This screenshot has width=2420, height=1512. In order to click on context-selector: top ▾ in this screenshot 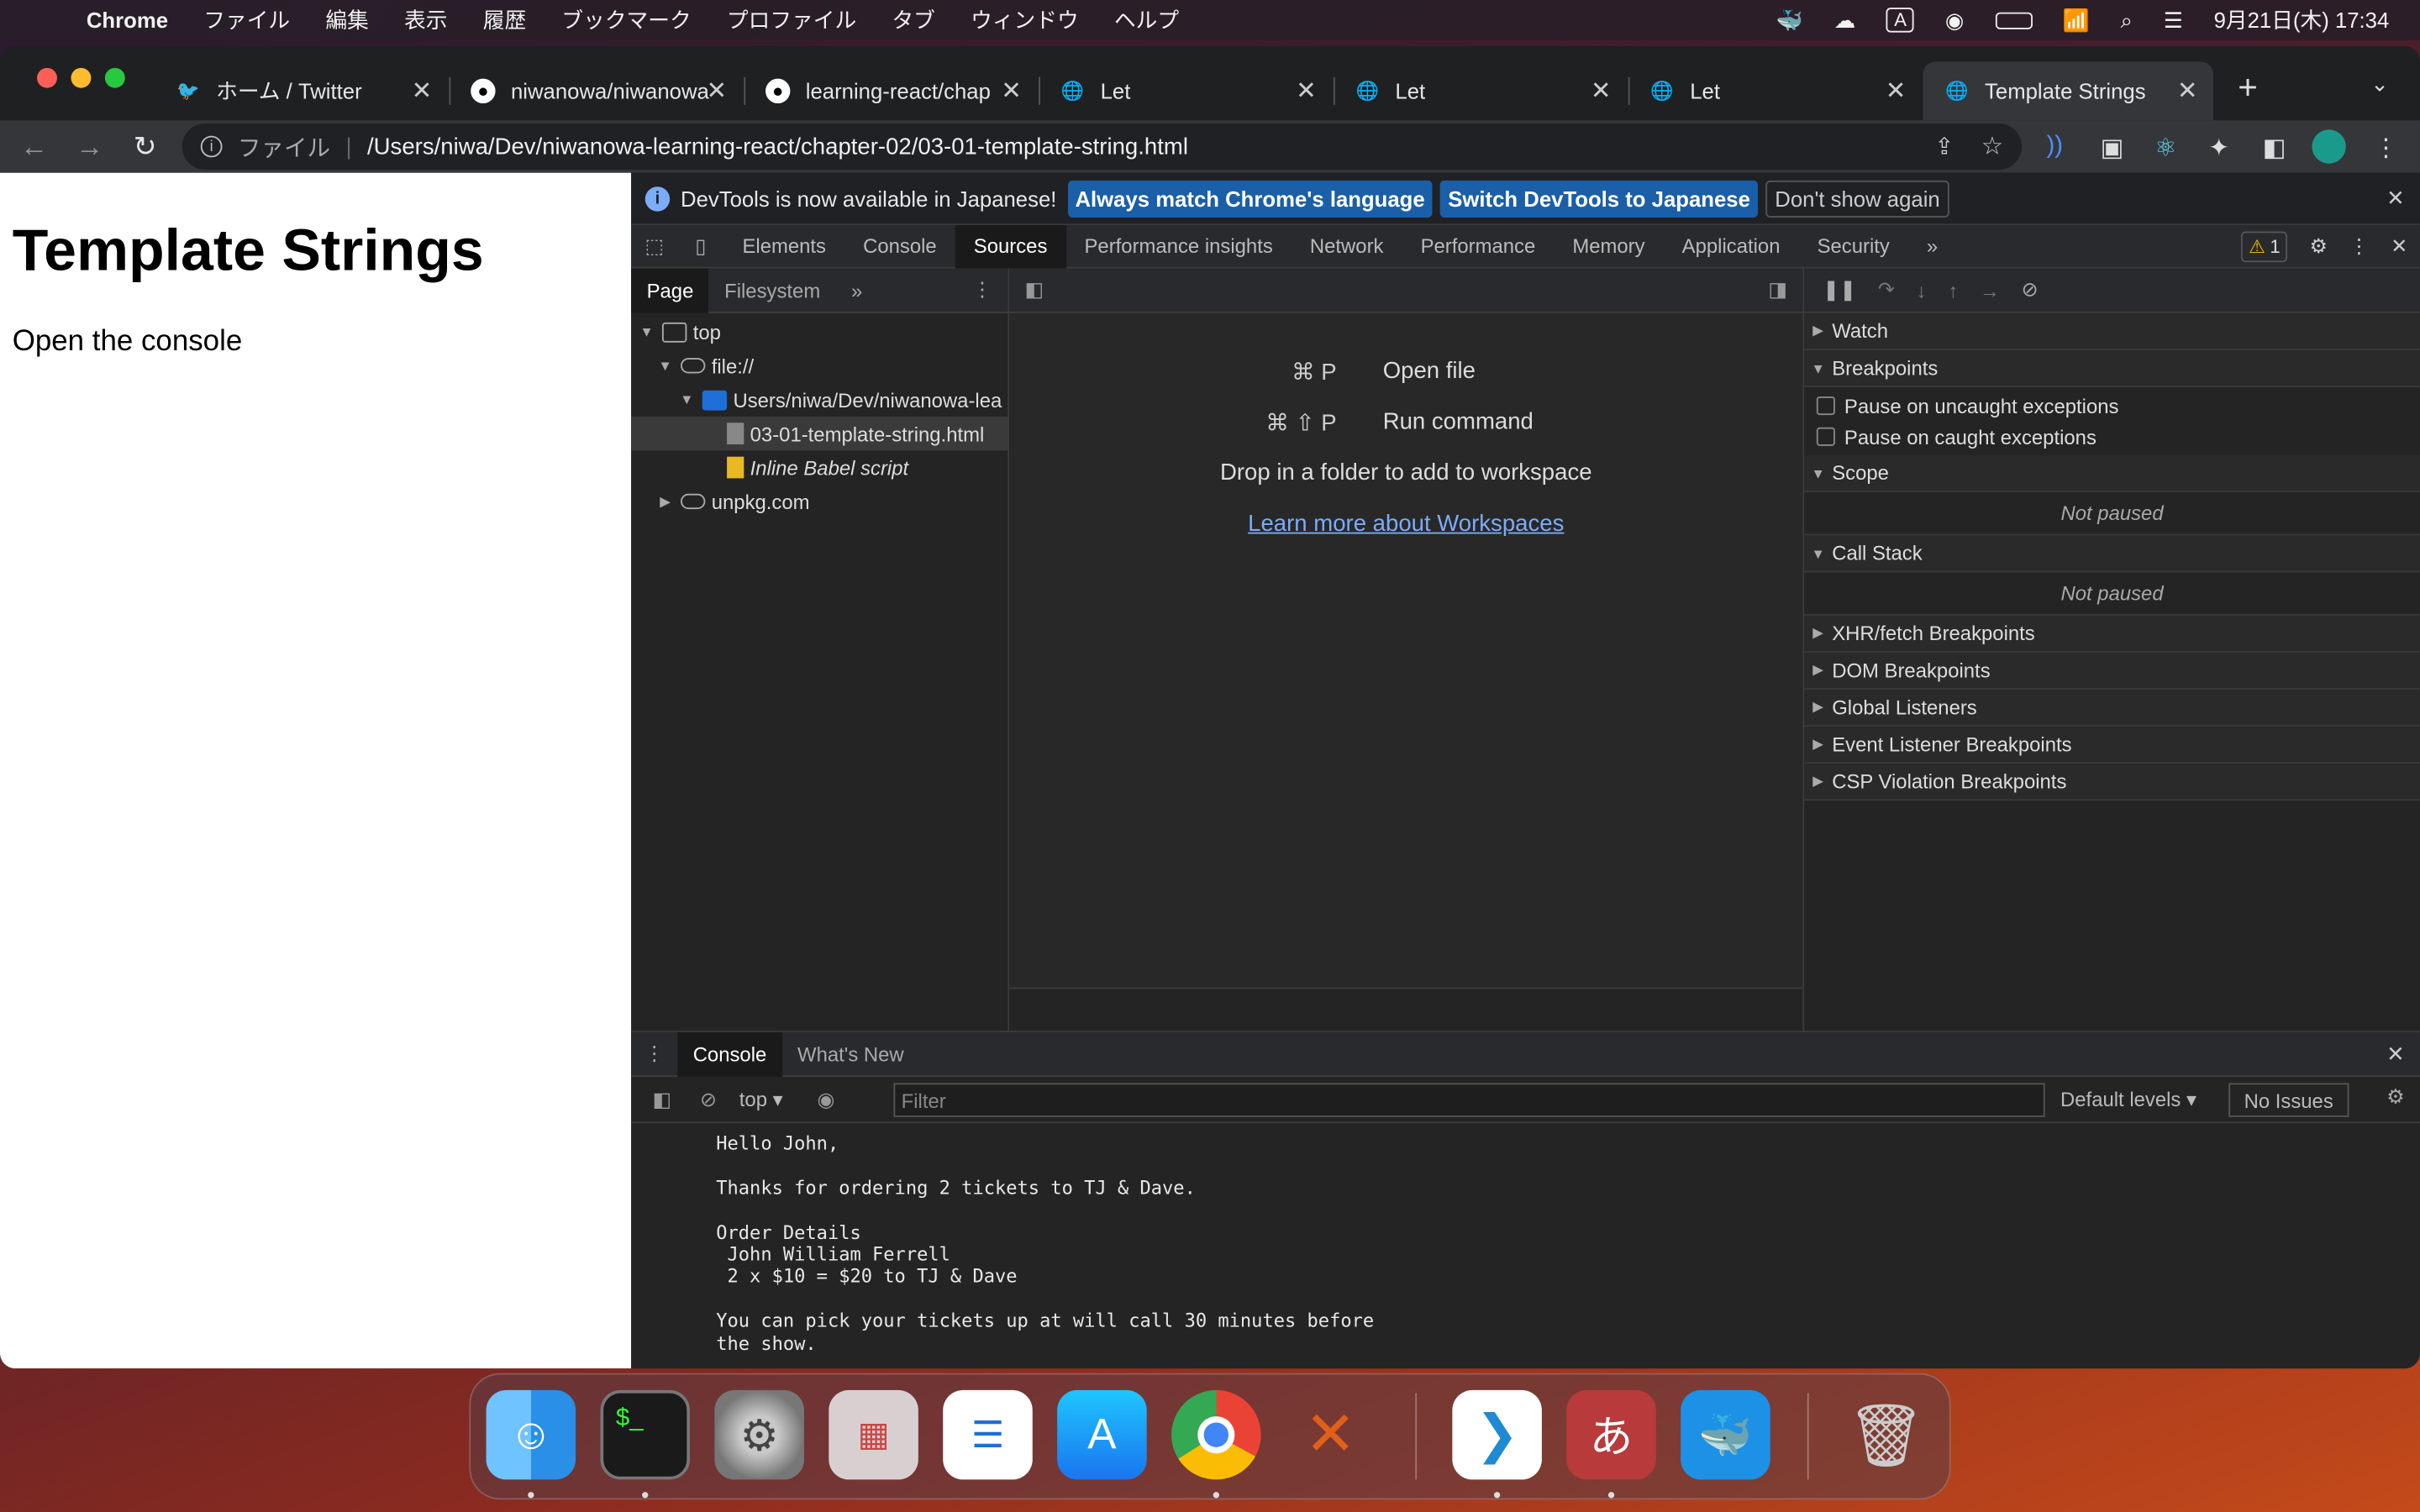, I will do `click(761, 1099)`.